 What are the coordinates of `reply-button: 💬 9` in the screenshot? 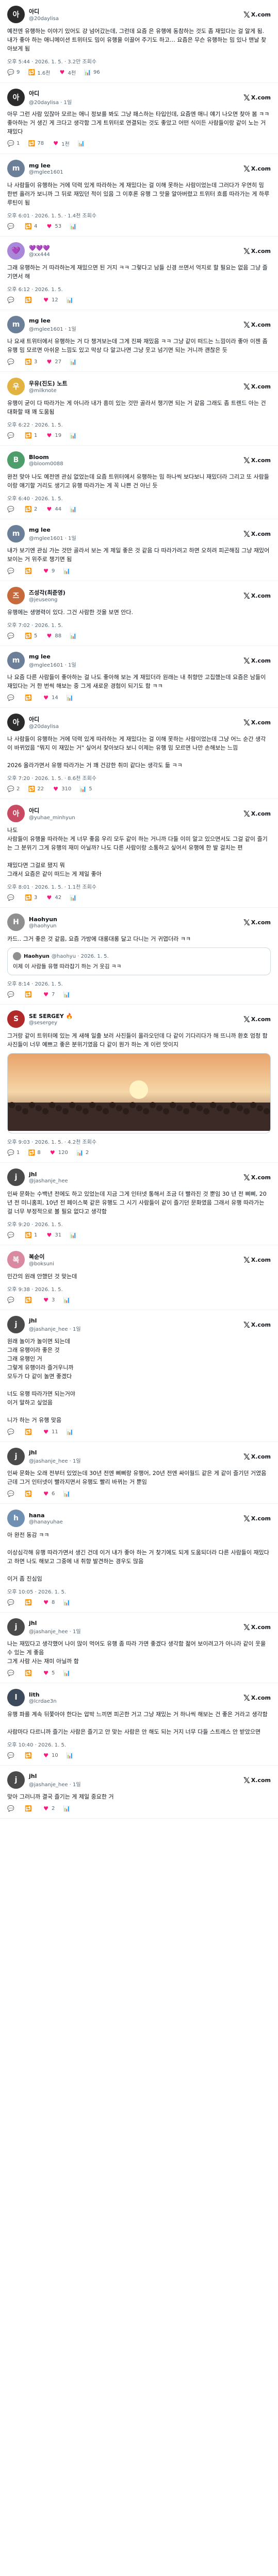 It's located at (13, 72).